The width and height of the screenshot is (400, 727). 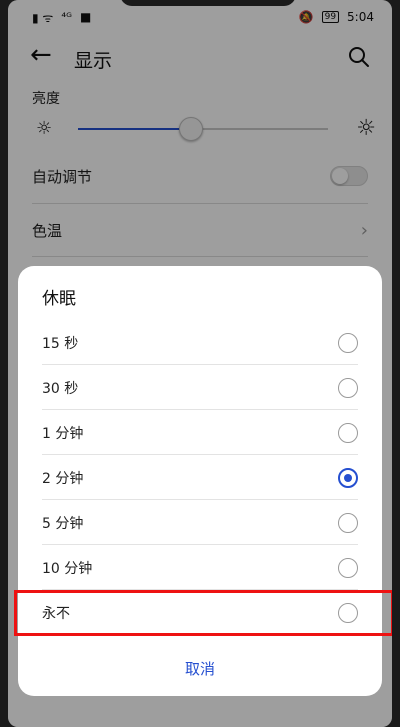 What do you see at coordinates (200, 522) in the screenshot?
I see `option-5min: 5 分钟` at bounding box center [200, 522].